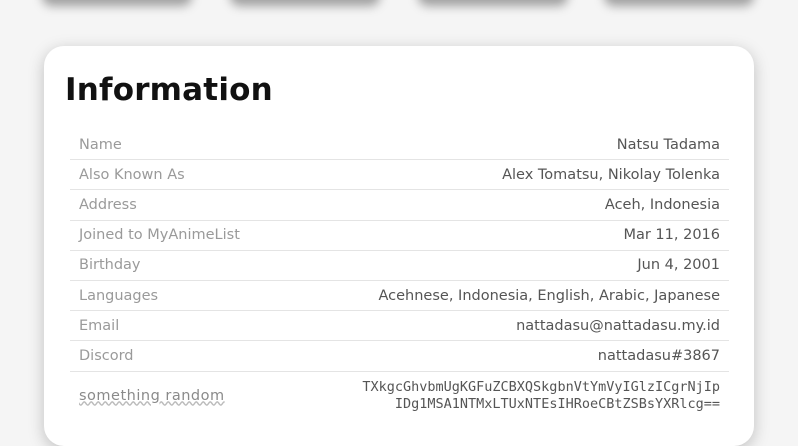 The height and width of the screenshot is (446, 798). What do you see at coordinates (159, 235) in the screenshot?
I see `row-label: Joined to MyAnimeList` at bounding box center [159, 235].